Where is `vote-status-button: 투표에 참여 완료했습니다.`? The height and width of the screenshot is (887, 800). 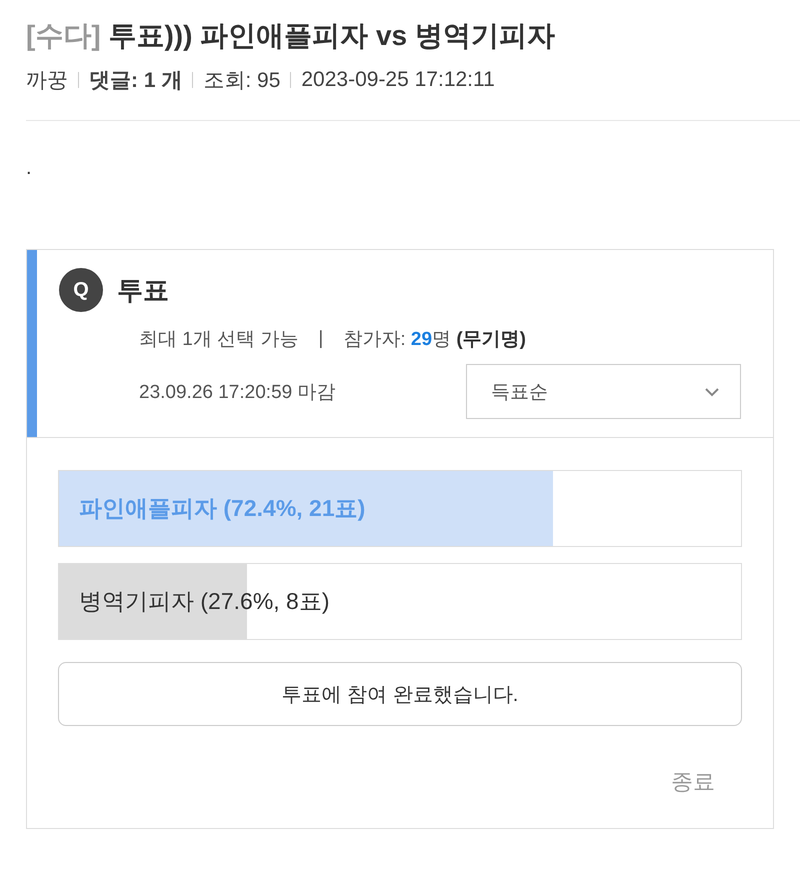
vote-status-button: 투표에 참여 완료했습니다. is located at coordinates (400, 694).